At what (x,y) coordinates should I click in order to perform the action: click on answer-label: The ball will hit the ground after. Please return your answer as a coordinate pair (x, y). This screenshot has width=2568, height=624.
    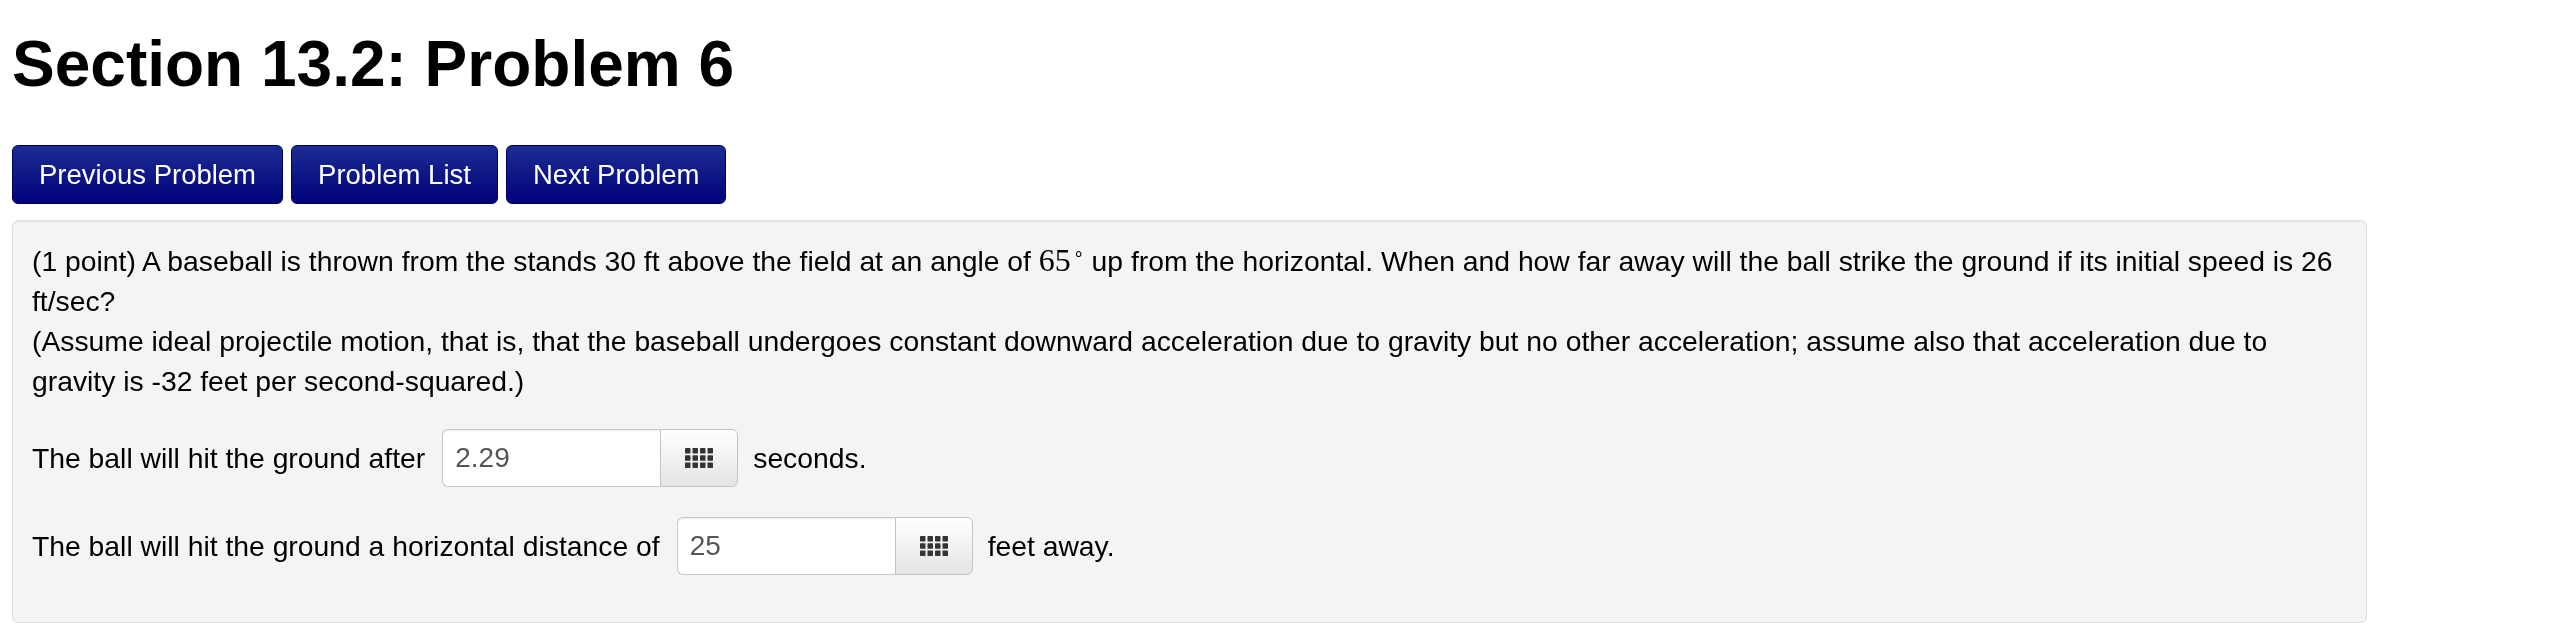
    Looking at the image, I should click on (229, 458).